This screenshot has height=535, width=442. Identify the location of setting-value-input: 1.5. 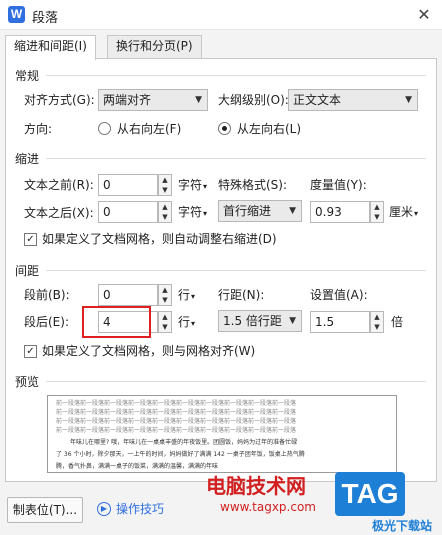
(340, 322).